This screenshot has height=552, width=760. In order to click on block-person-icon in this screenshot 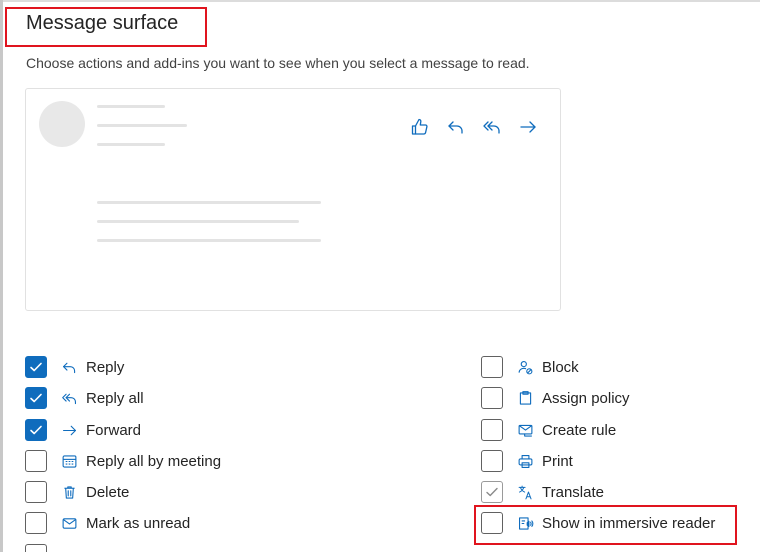, I will do `click(525, 367)`.